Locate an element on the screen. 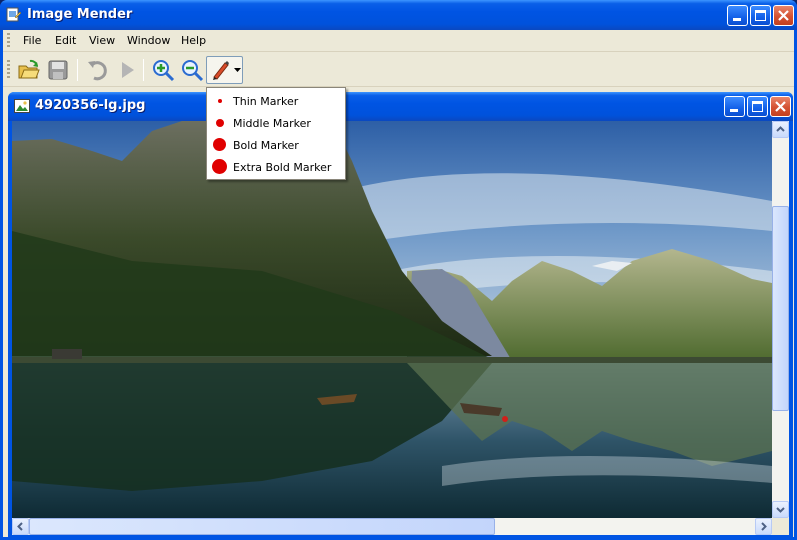 The width and height of the screenshot is (797, 540). menu-item-label: Extra Bold Marker is located at coordinates (282, 167).